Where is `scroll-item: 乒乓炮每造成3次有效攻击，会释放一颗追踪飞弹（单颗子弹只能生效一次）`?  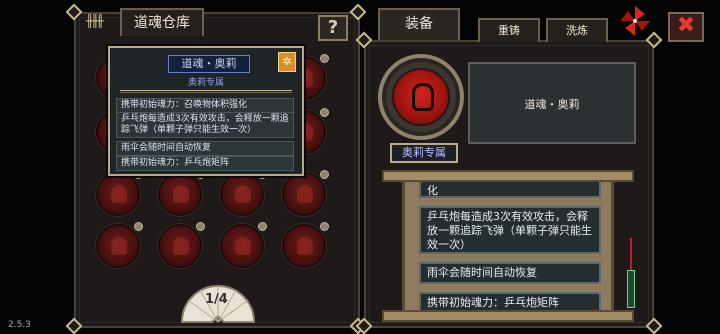 scroll-item: 乒乓炮每造成3次有效攻击，会释放一颗追踪飞弹（单颗子弹只能生效一次） is located at coordinates (510, 230).